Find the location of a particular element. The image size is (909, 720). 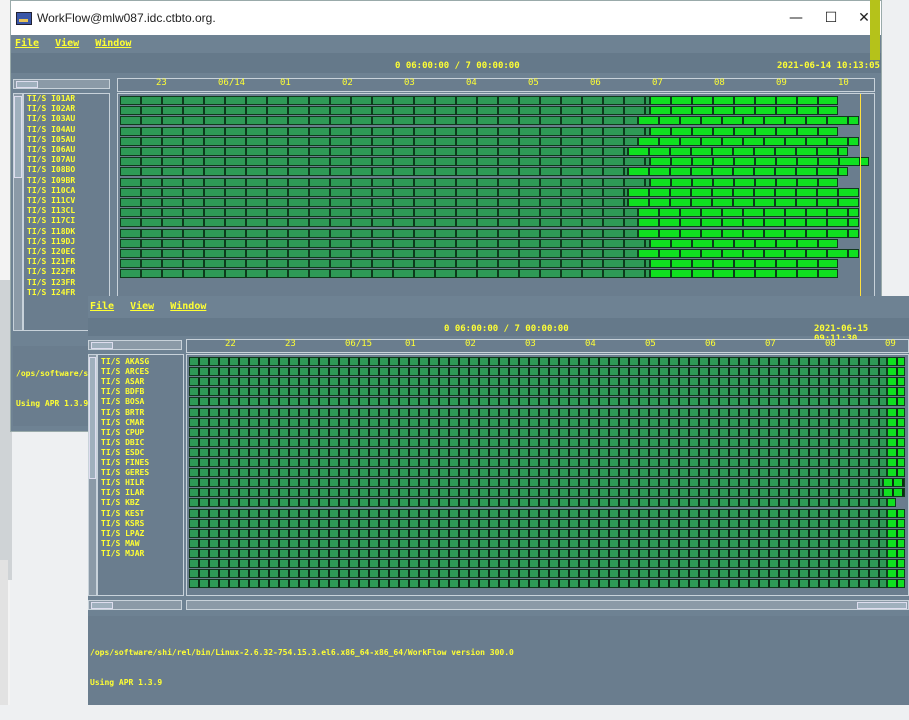

station-label: TI/S KBZ is located at coordinates (120, 502).